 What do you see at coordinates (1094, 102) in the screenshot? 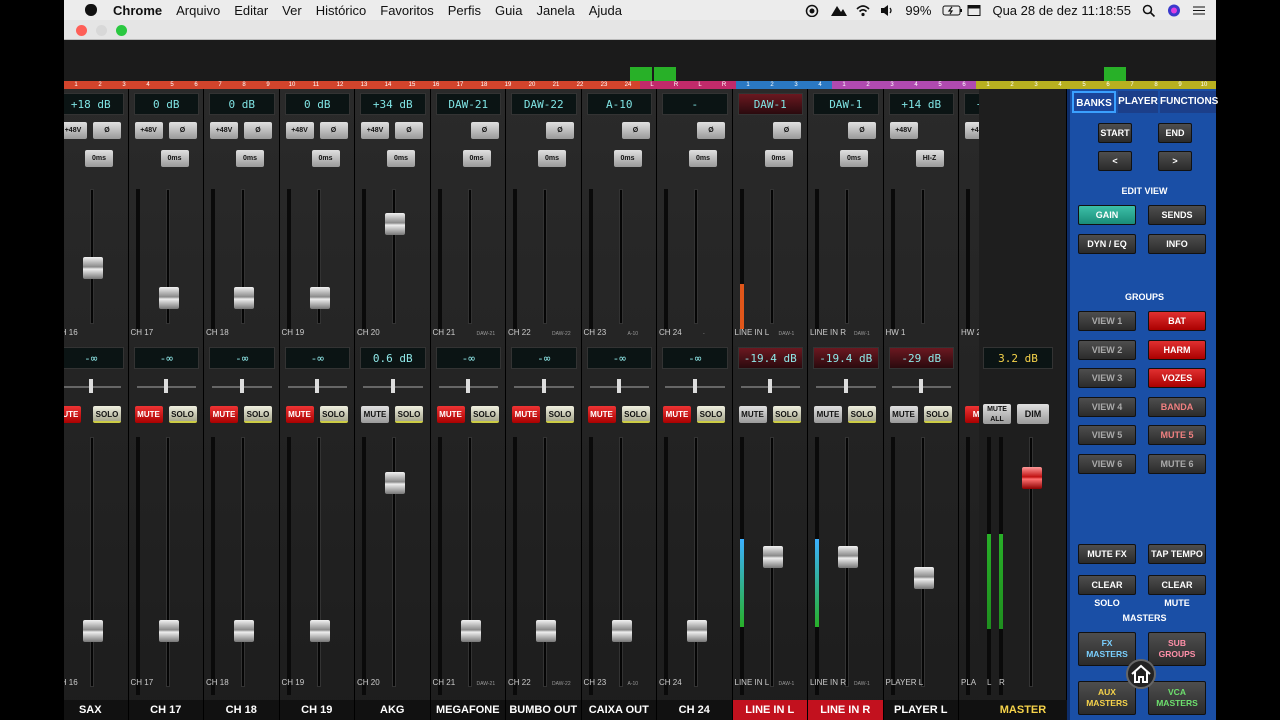
I see `tab-banks: BANKS` at bounding box center [1094, 102].